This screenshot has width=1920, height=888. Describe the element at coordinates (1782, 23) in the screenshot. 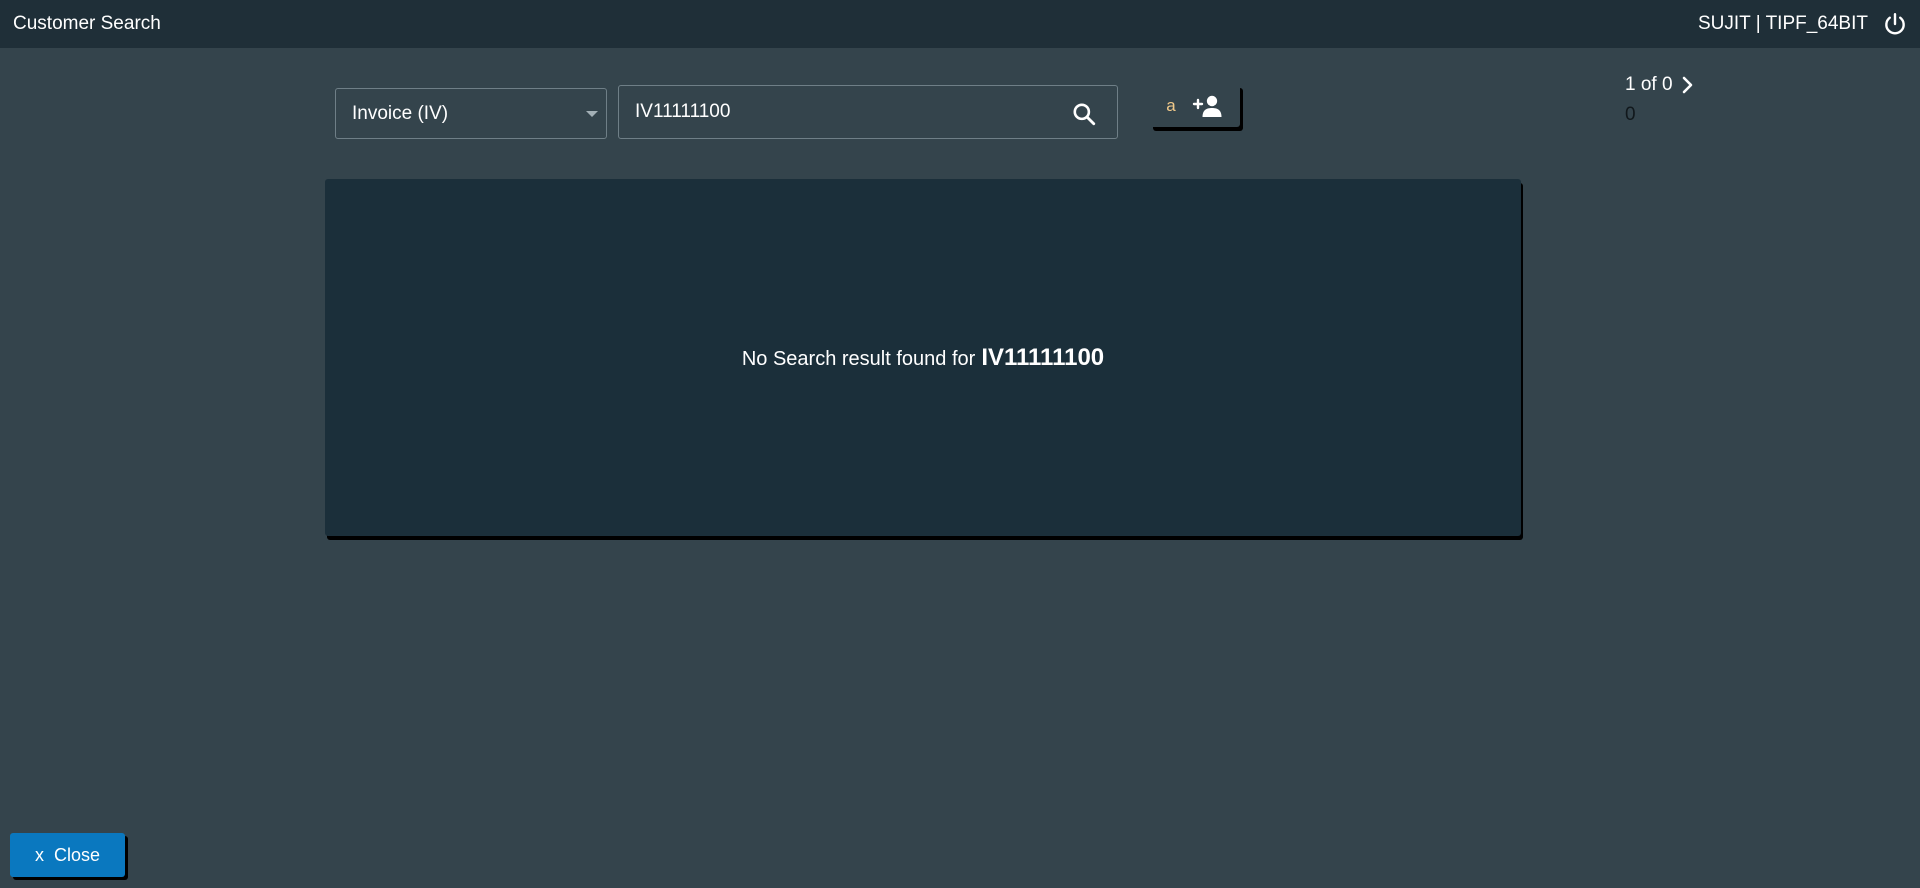

I see `user-label: SUJIT | TIPF_64BIT` at that location.